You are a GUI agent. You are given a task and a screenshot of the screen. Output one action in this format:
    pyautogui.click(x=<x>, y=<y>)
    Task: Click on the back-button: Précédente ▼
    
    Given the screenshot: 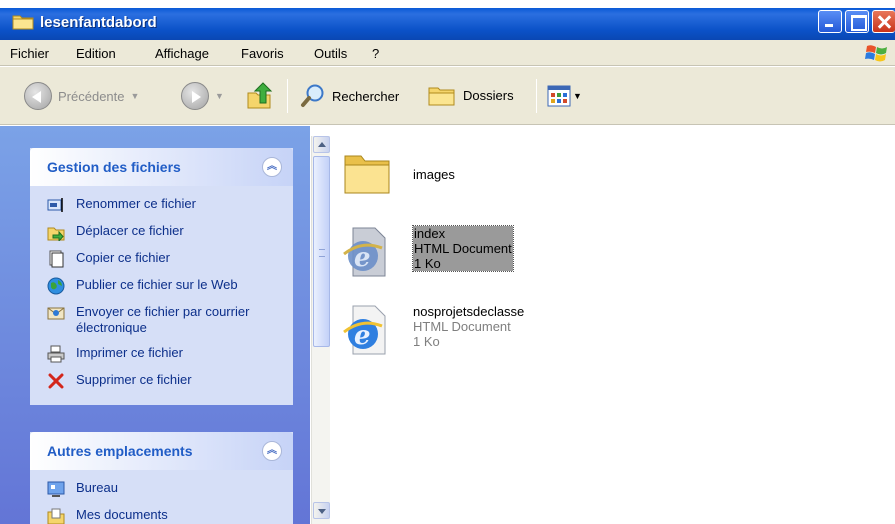 What is the action you would take?
    pyautogui.click(x=81, y=96)
    